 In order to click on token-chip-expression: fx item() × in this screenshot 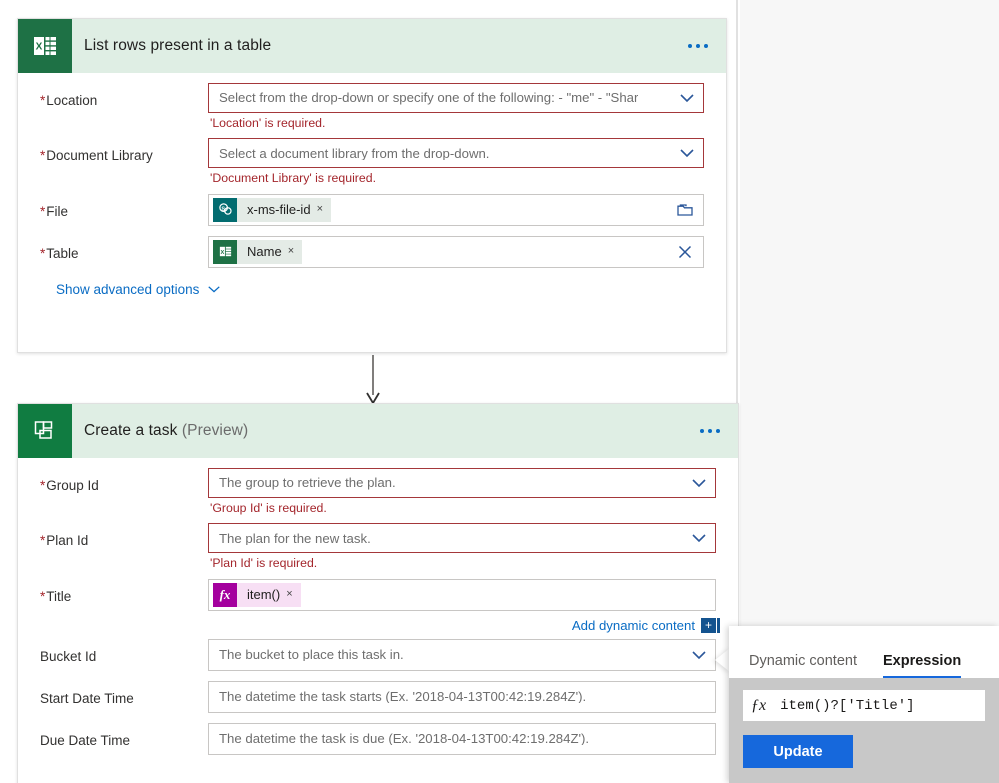, I will do `click(257, 594)`.